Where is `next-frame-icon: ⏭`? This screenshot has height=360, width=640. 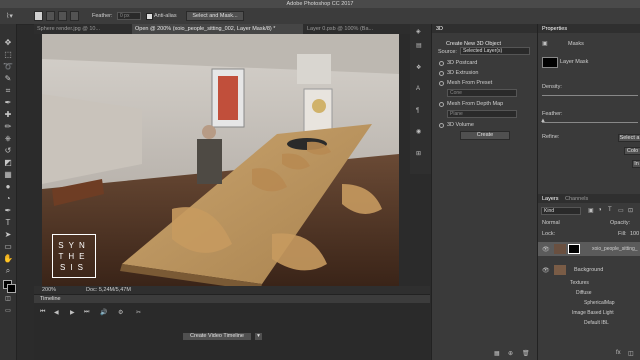 next-frame-icon: ⏭ is located at coordinates (86, 312).